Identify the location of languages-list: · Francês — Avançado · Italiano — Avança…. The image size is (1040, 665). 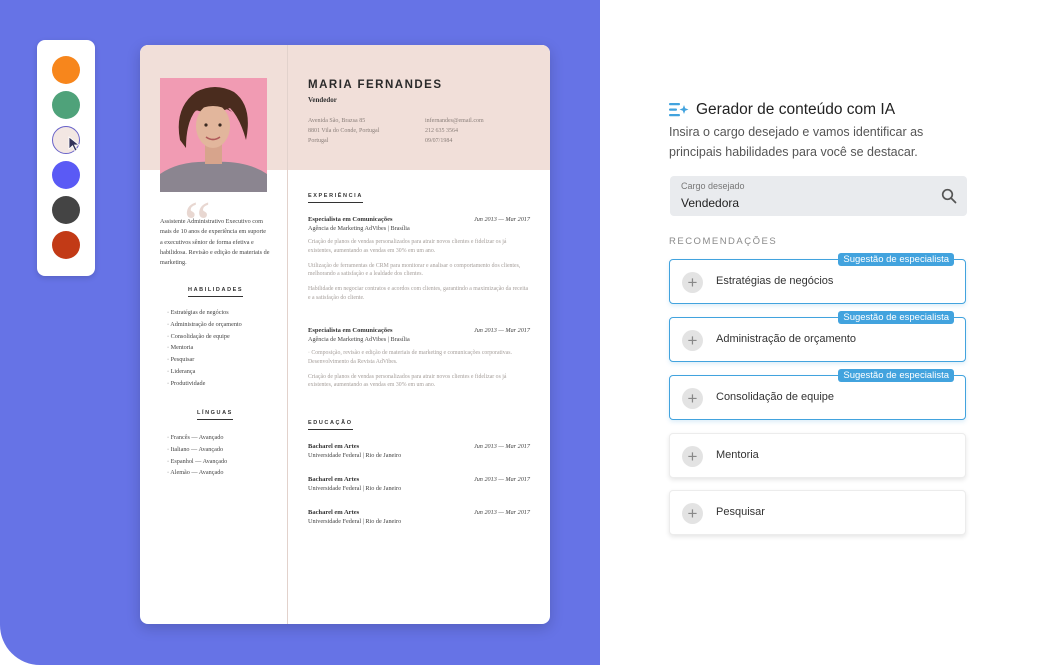
(197, 455).